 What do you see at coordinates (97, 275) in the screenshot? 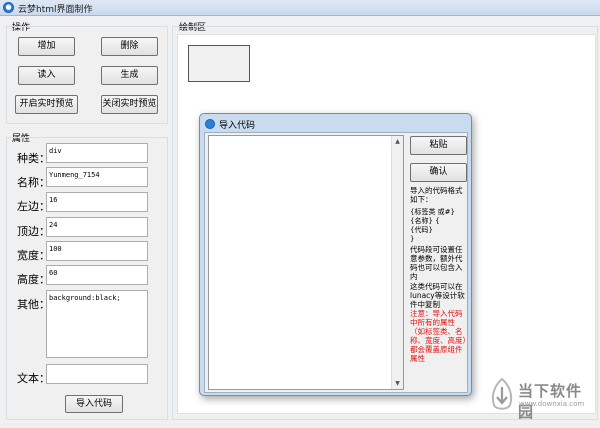
I see `height-field: 60` at bounding box center [97, 275].